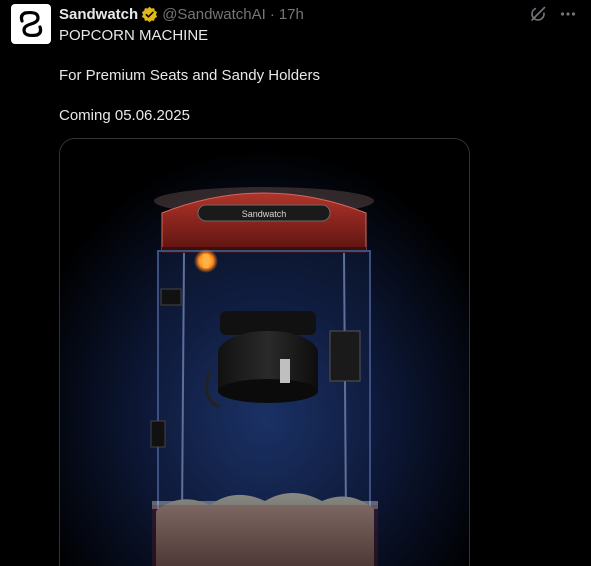 This screenshot has height=566, width=591. I want to click on machine-sign-text: Sandwatch, so click(264, 214).